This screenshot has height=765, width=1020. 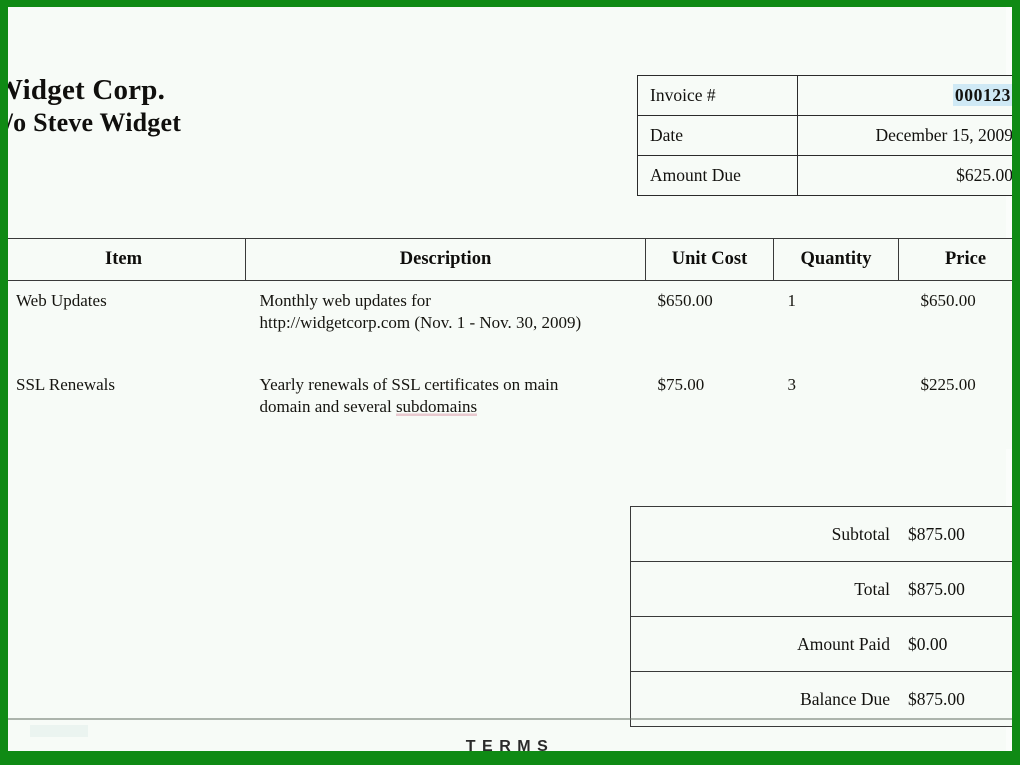 What do you see at coordinates (327, 406) in the screenshot?
I see `line-item-description-line2-prefix: domain and several` at bounding box center [327, 406].